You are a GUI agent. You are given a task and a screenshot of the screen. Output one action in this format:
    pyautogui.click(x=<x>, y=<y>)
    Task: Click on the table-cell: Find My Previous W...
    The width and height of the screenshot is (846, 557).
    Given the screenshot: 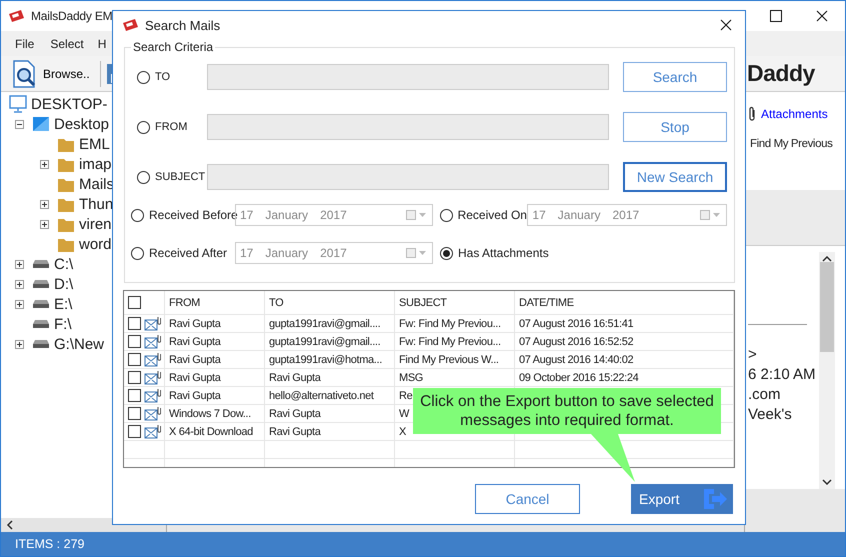 What is the action you would take?
    pyautogui.click(x=455, y=359)
    